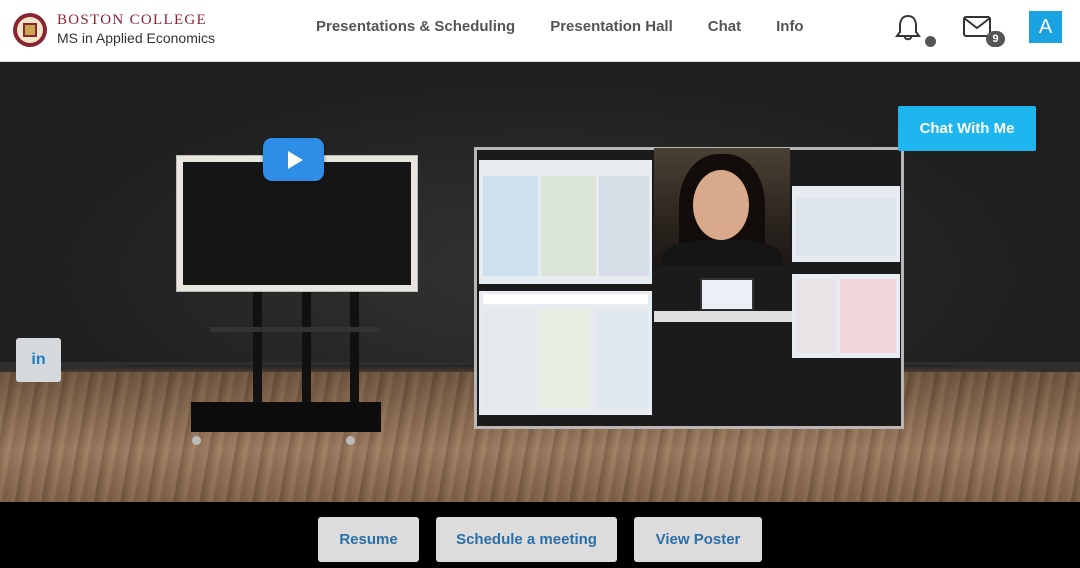 This screenshot has width=1080, height=568. I want to click on brand-title: BOSTON COLLEGE, so click(132, 20).